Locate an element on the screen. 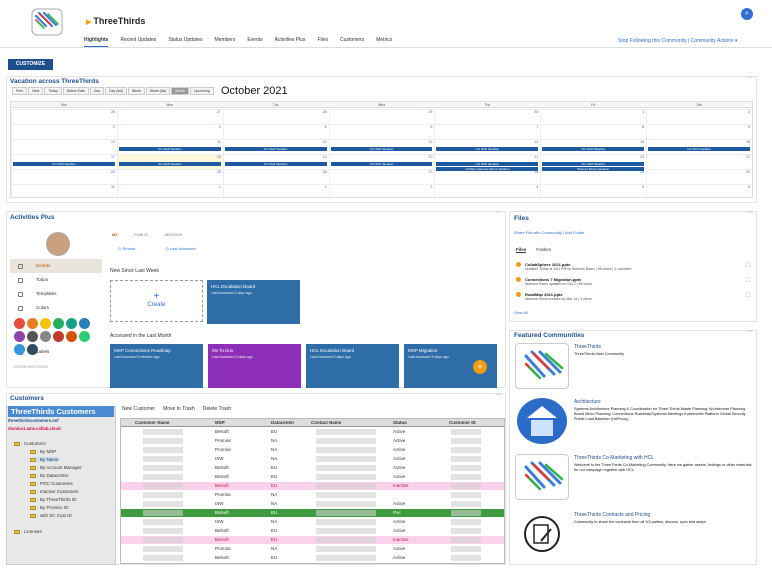 The width and height of the screenshot is (772, 571). table-row: Promisc NA is located at coordinates (312, 495).